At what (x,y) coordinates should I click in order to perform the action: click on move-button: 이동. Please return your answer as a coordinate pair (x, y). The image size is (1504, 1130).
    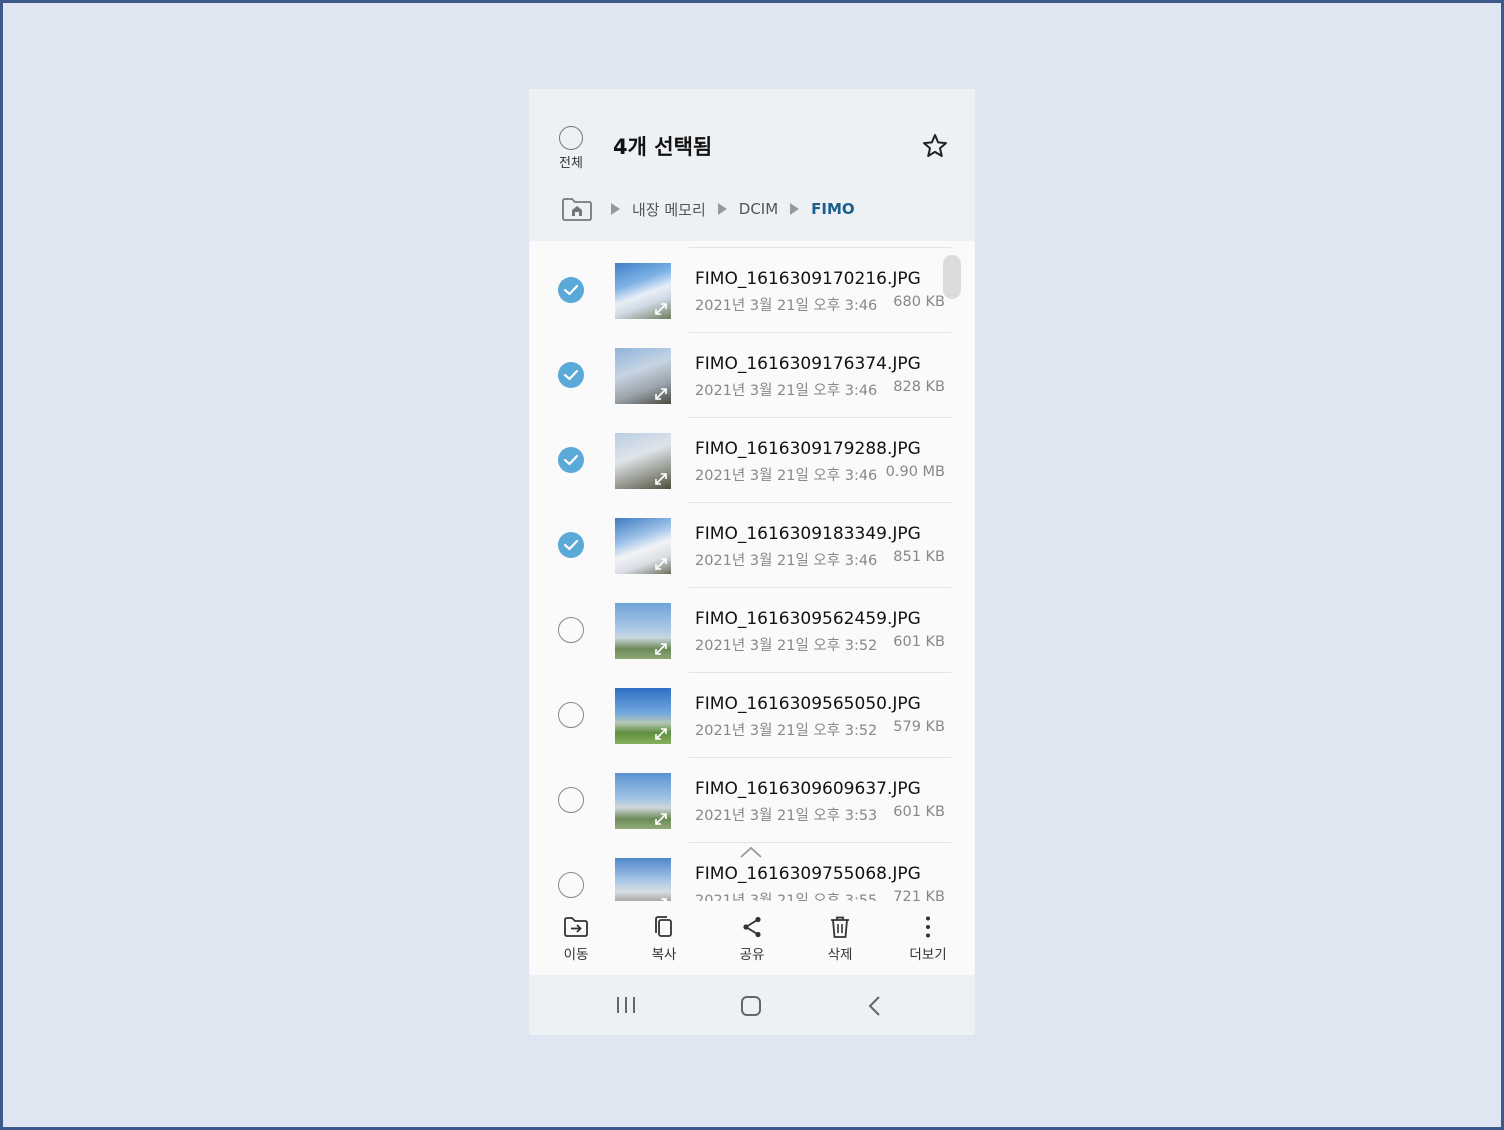
    Looking at the image, I should click on (576, 939).